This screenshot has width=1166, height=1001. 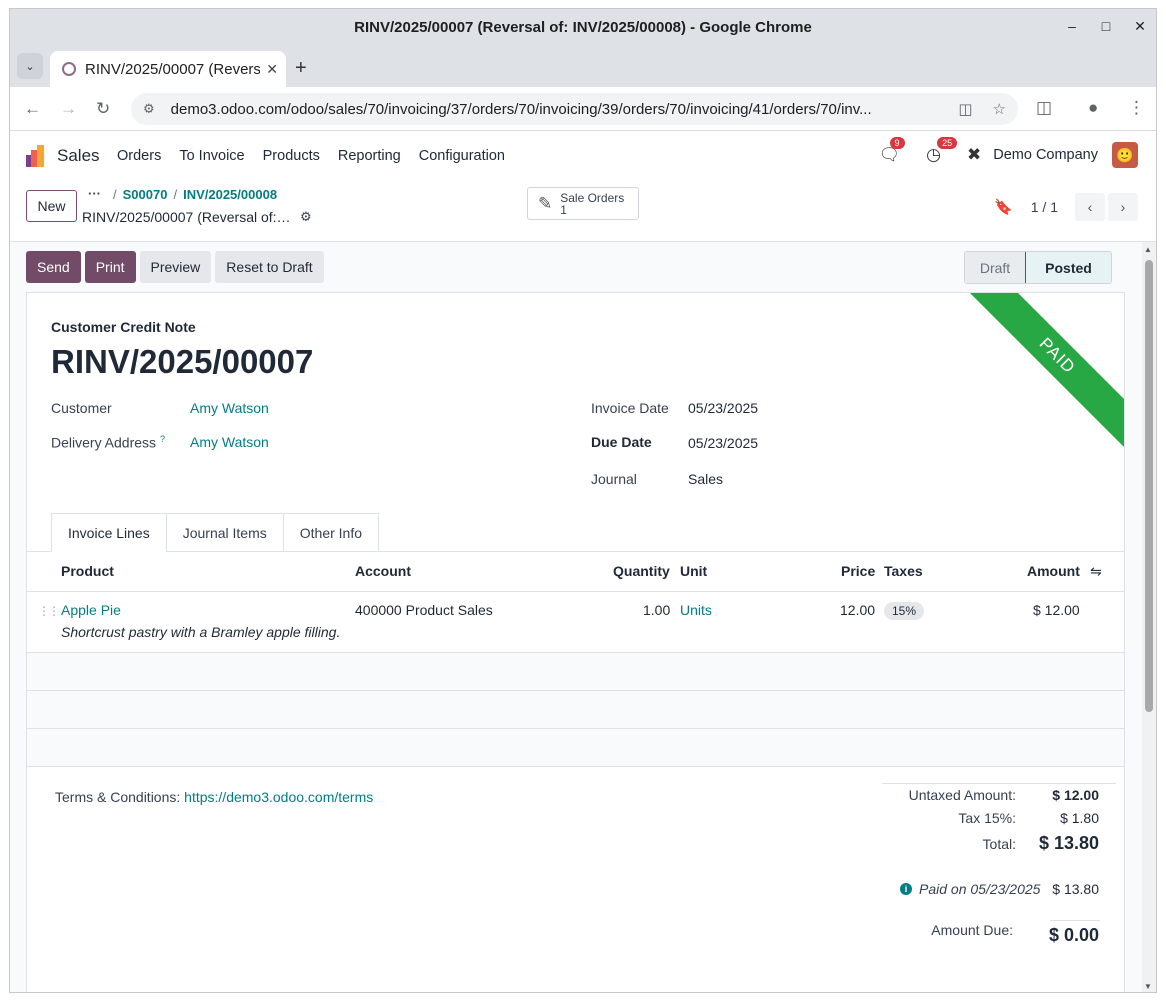 I want to click on scroll-up-icon: ▲, so click(x=1148, y=249).